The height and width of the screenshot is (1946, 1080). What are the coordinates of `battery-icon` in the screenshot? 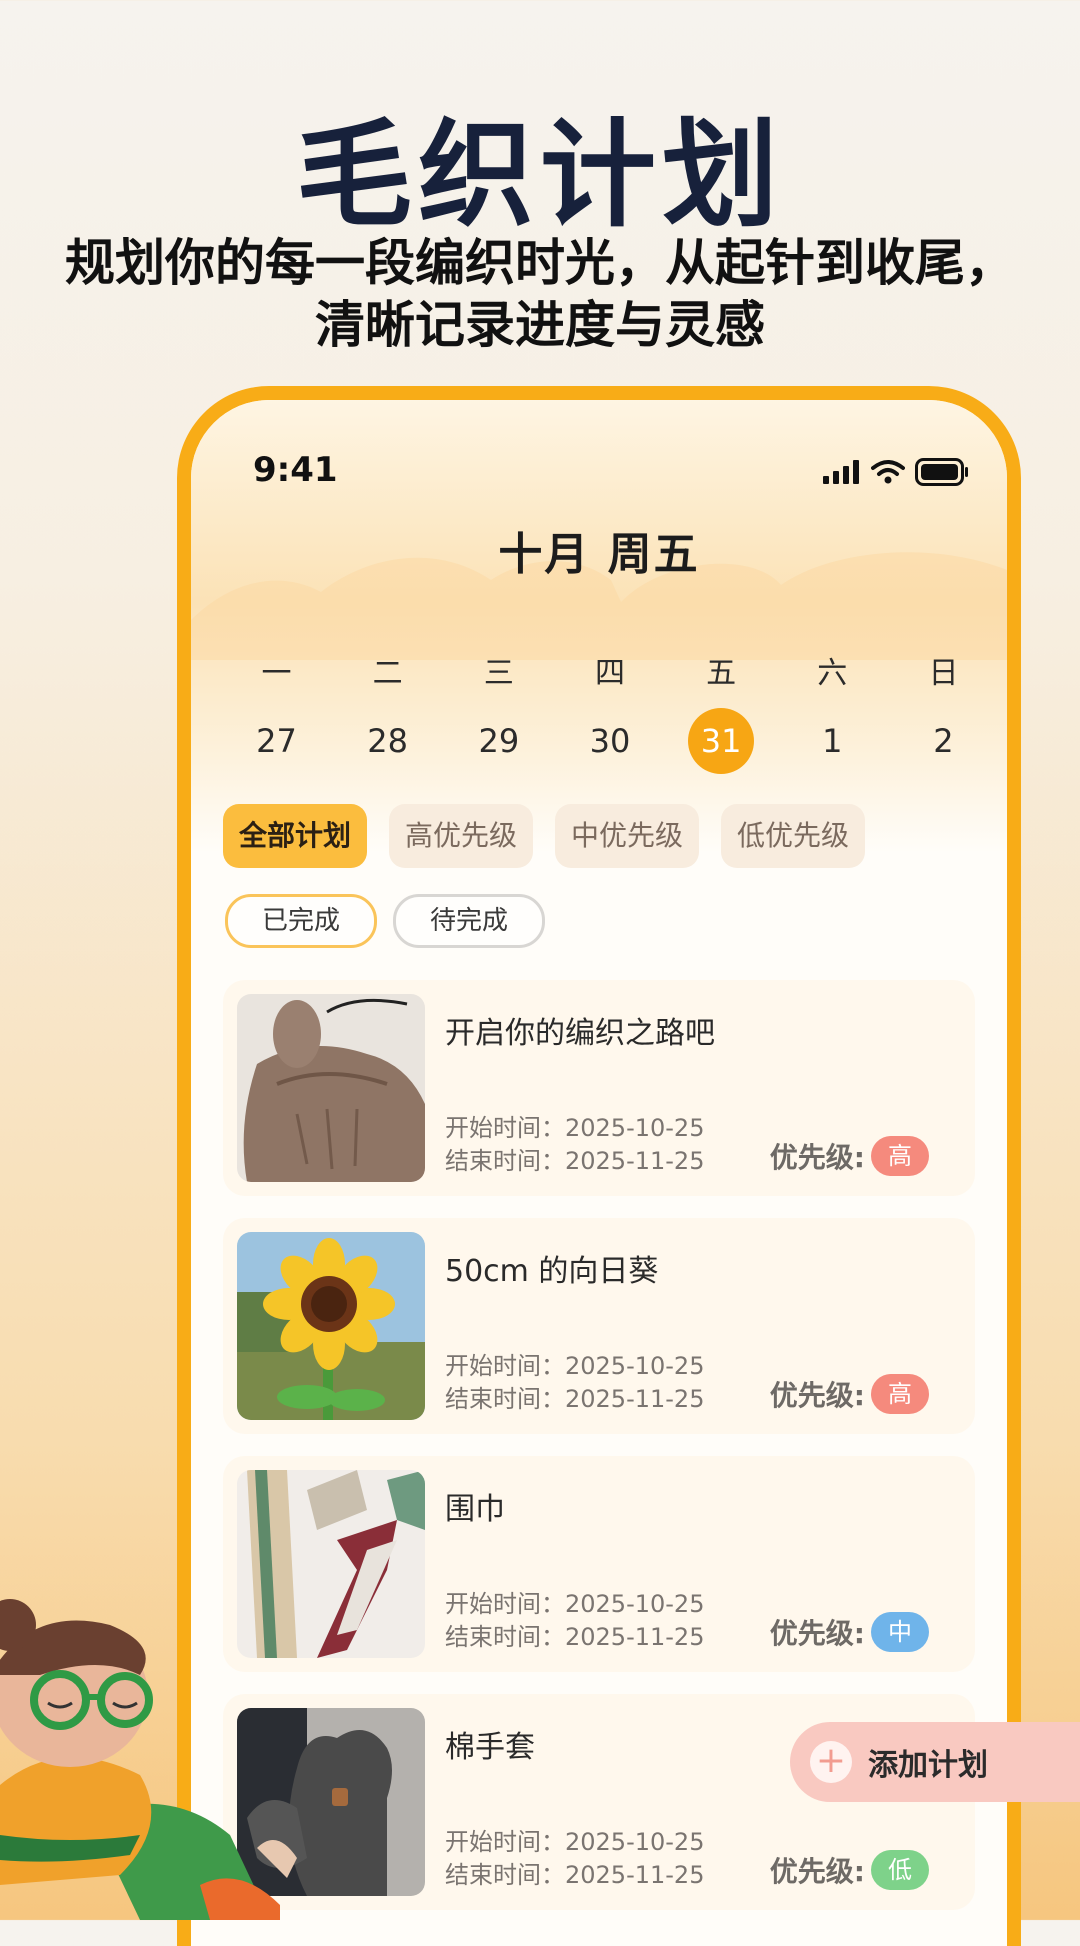 It's located at (941, 472).